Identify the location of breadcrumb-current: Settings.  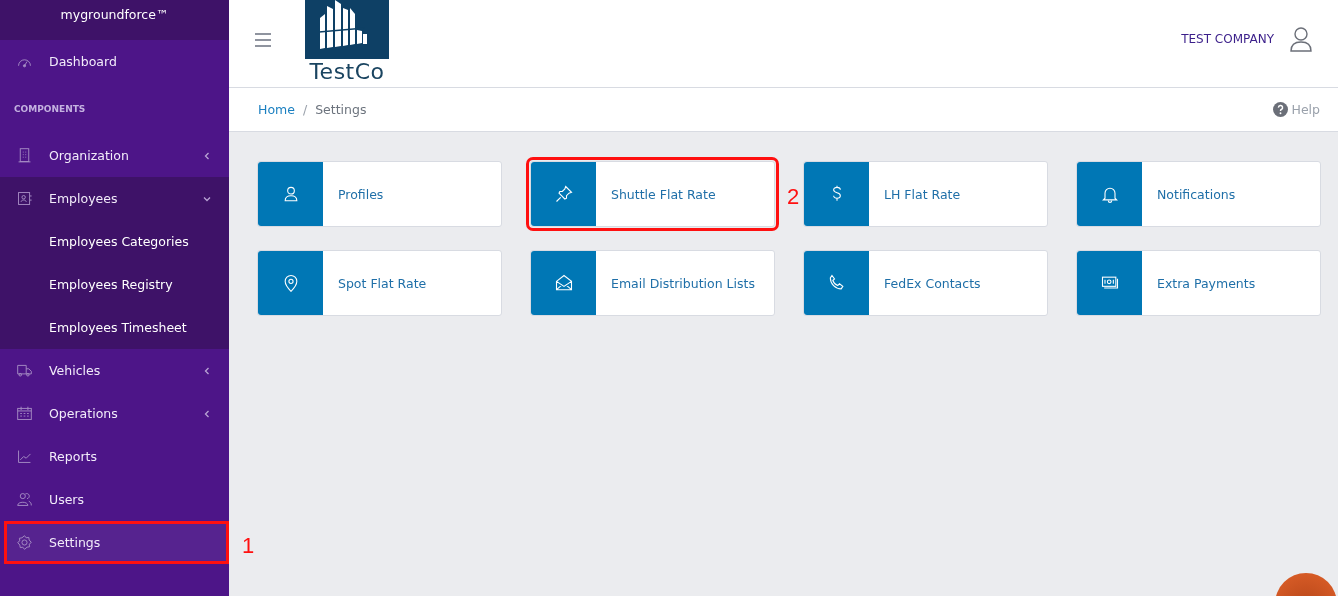
(341, 109).